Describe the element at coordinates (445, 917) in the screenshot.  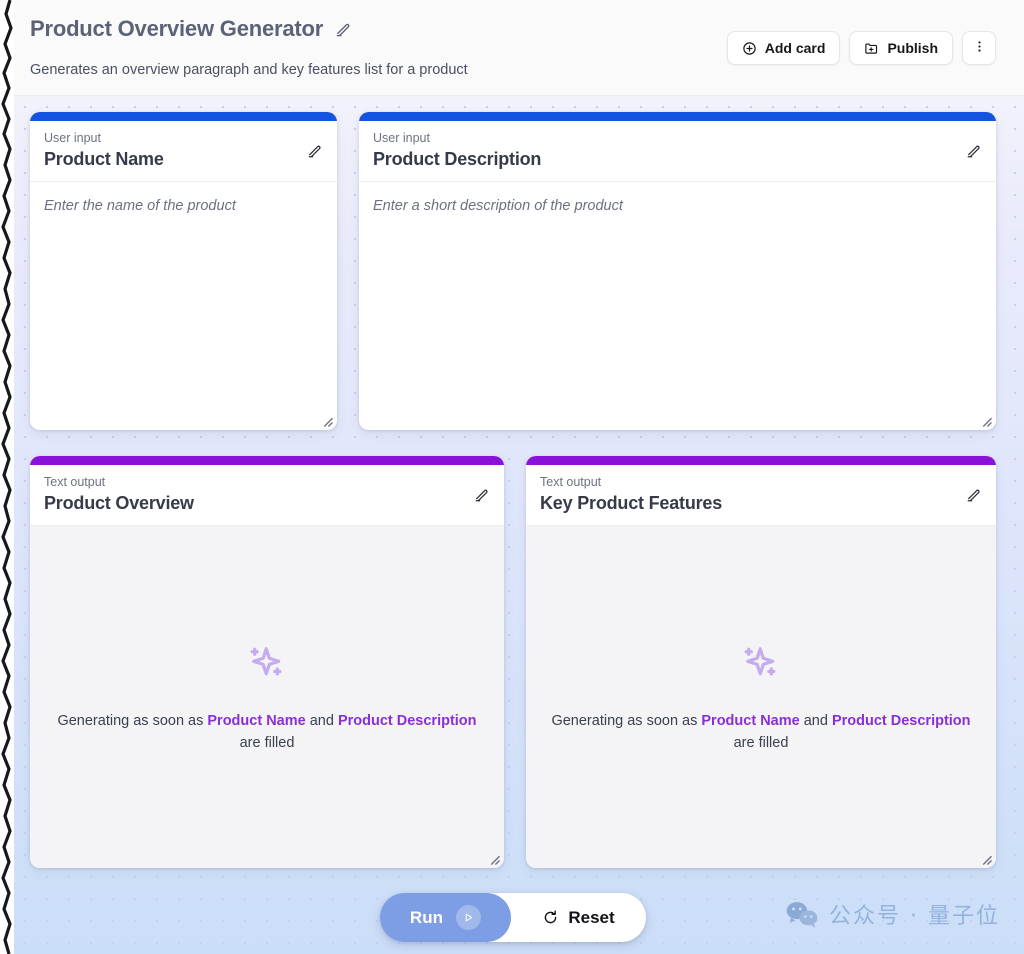
I see `run-button: Run` at that location.